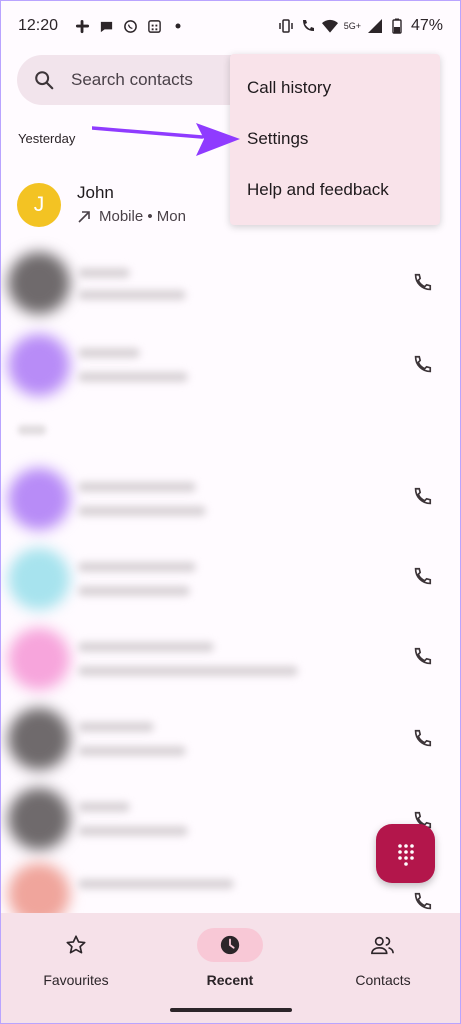  I want to click on signal-icon, so click(375, 26).